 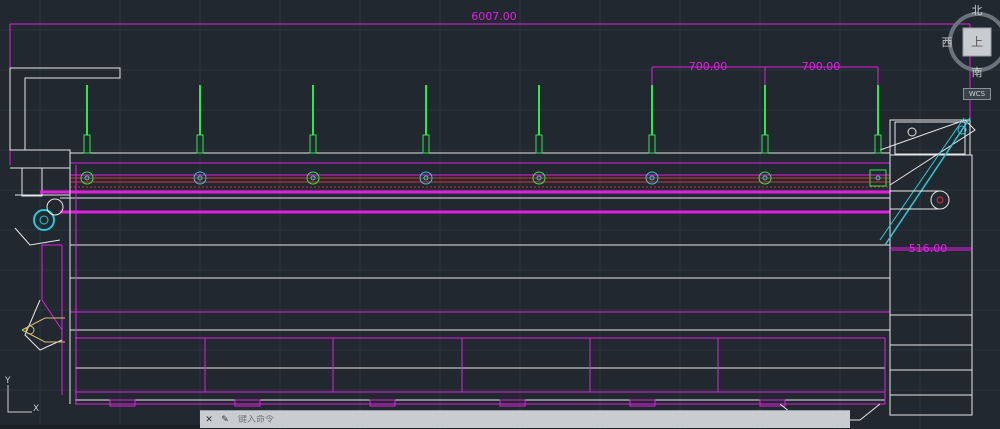 I want to click on viewcube: 上 北 南 西, so click(x=971, y=41).